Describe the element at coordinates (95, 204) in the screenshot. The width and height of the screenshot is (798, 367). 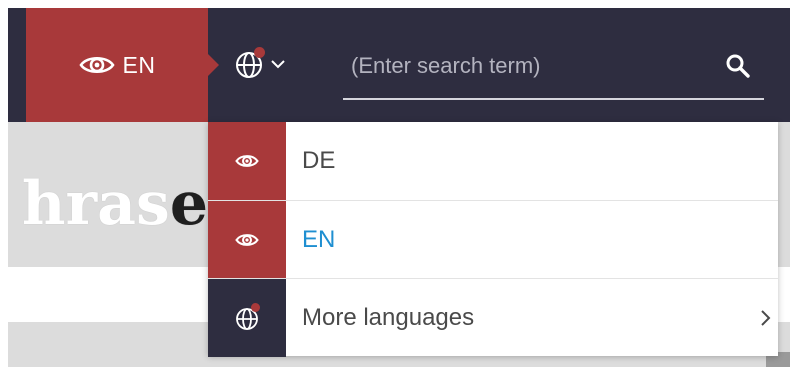
I see `heading-light-text: hras` at that location.